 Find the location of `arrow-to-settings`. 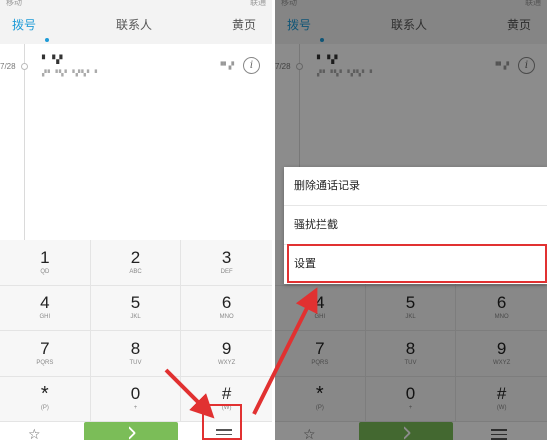

arrow-to-settings is located at coordinates (285, 351).